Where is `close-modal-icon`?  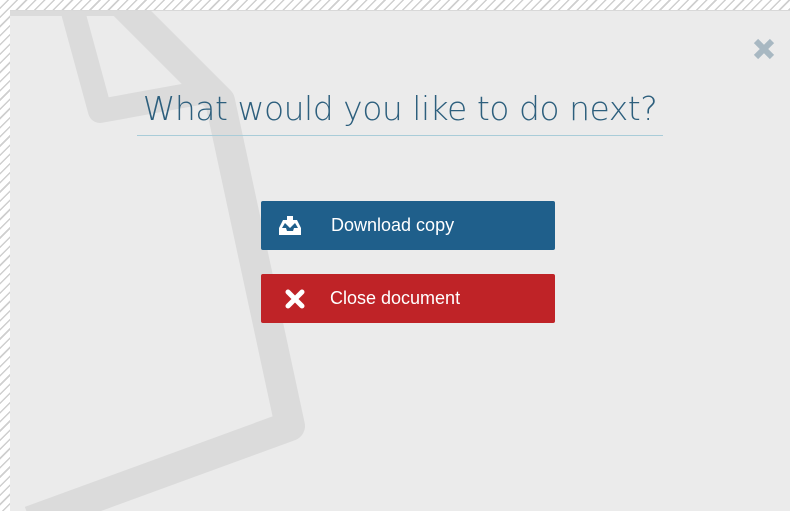 close-modal-icon is located at coordinates (764, 49).